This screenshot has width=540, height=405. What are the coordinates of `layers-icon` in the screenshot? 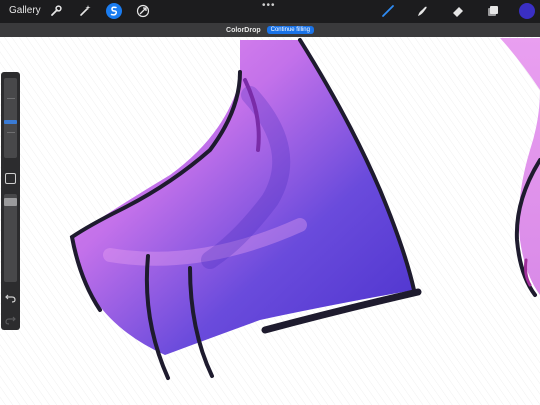 It's located at (493, 11).